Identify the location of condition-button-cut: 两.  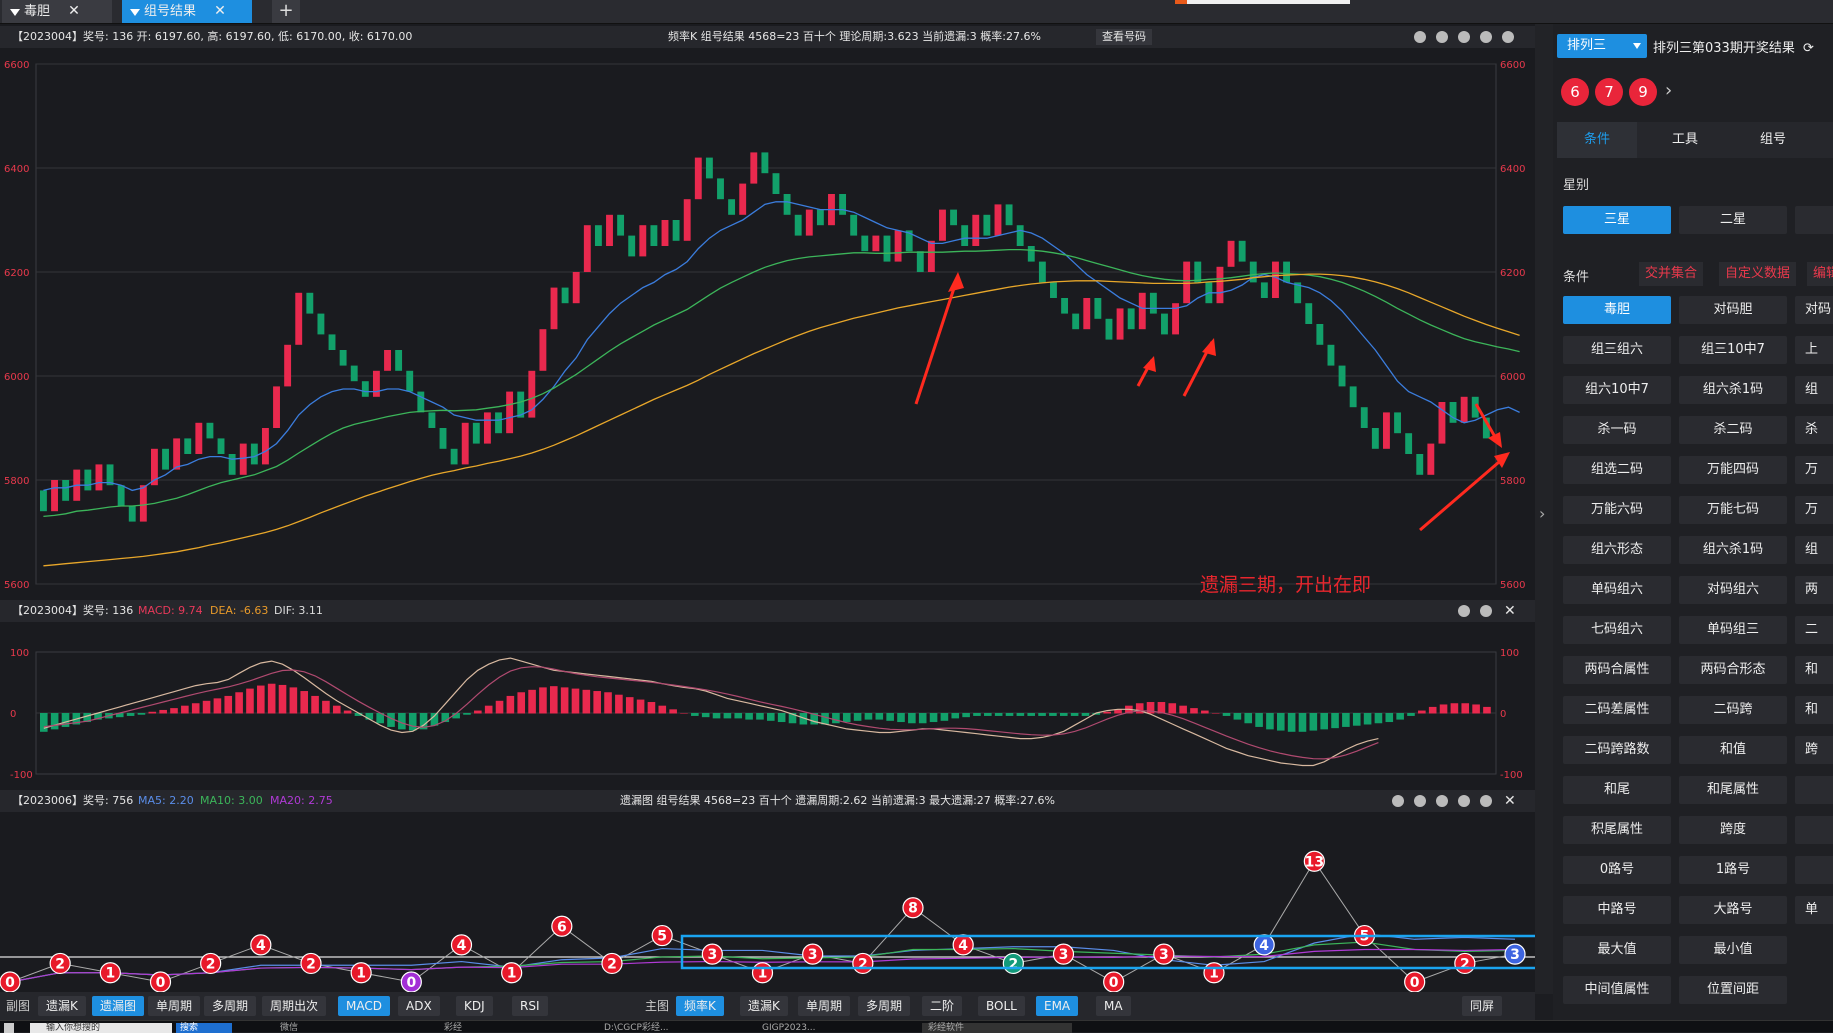
(1814, 590).